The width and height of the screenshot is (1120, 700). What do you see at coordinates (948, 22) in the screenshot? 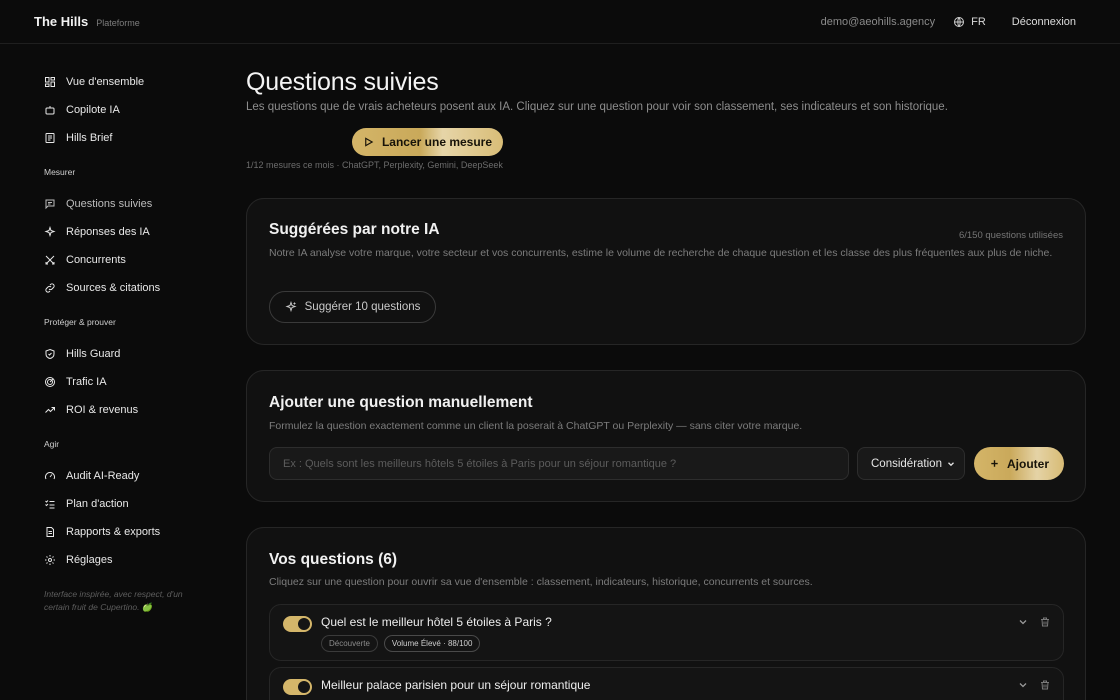
I see `header-actions: demo@aeohills.agency FR Déconnexion` at bounding box center [948, 22].